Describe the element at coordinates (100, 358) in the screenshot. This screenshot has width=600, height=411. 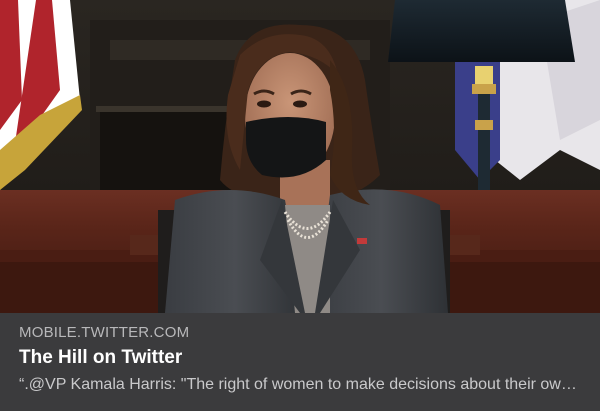
I see `link-title: The Hill on Twitter` at that location.